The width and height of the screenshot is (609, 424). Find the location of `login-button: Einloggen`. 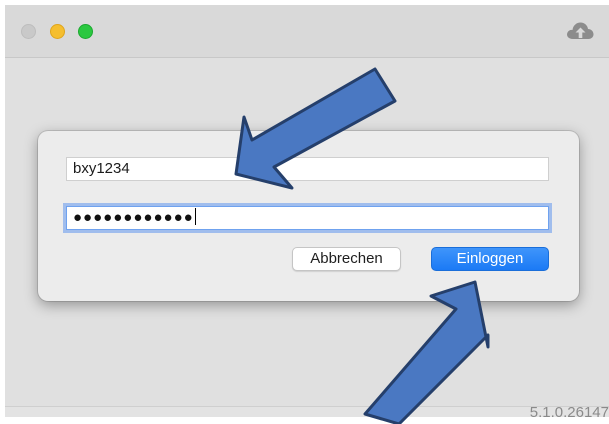

login-button: Einloggen is located at coordinates (490, 259).